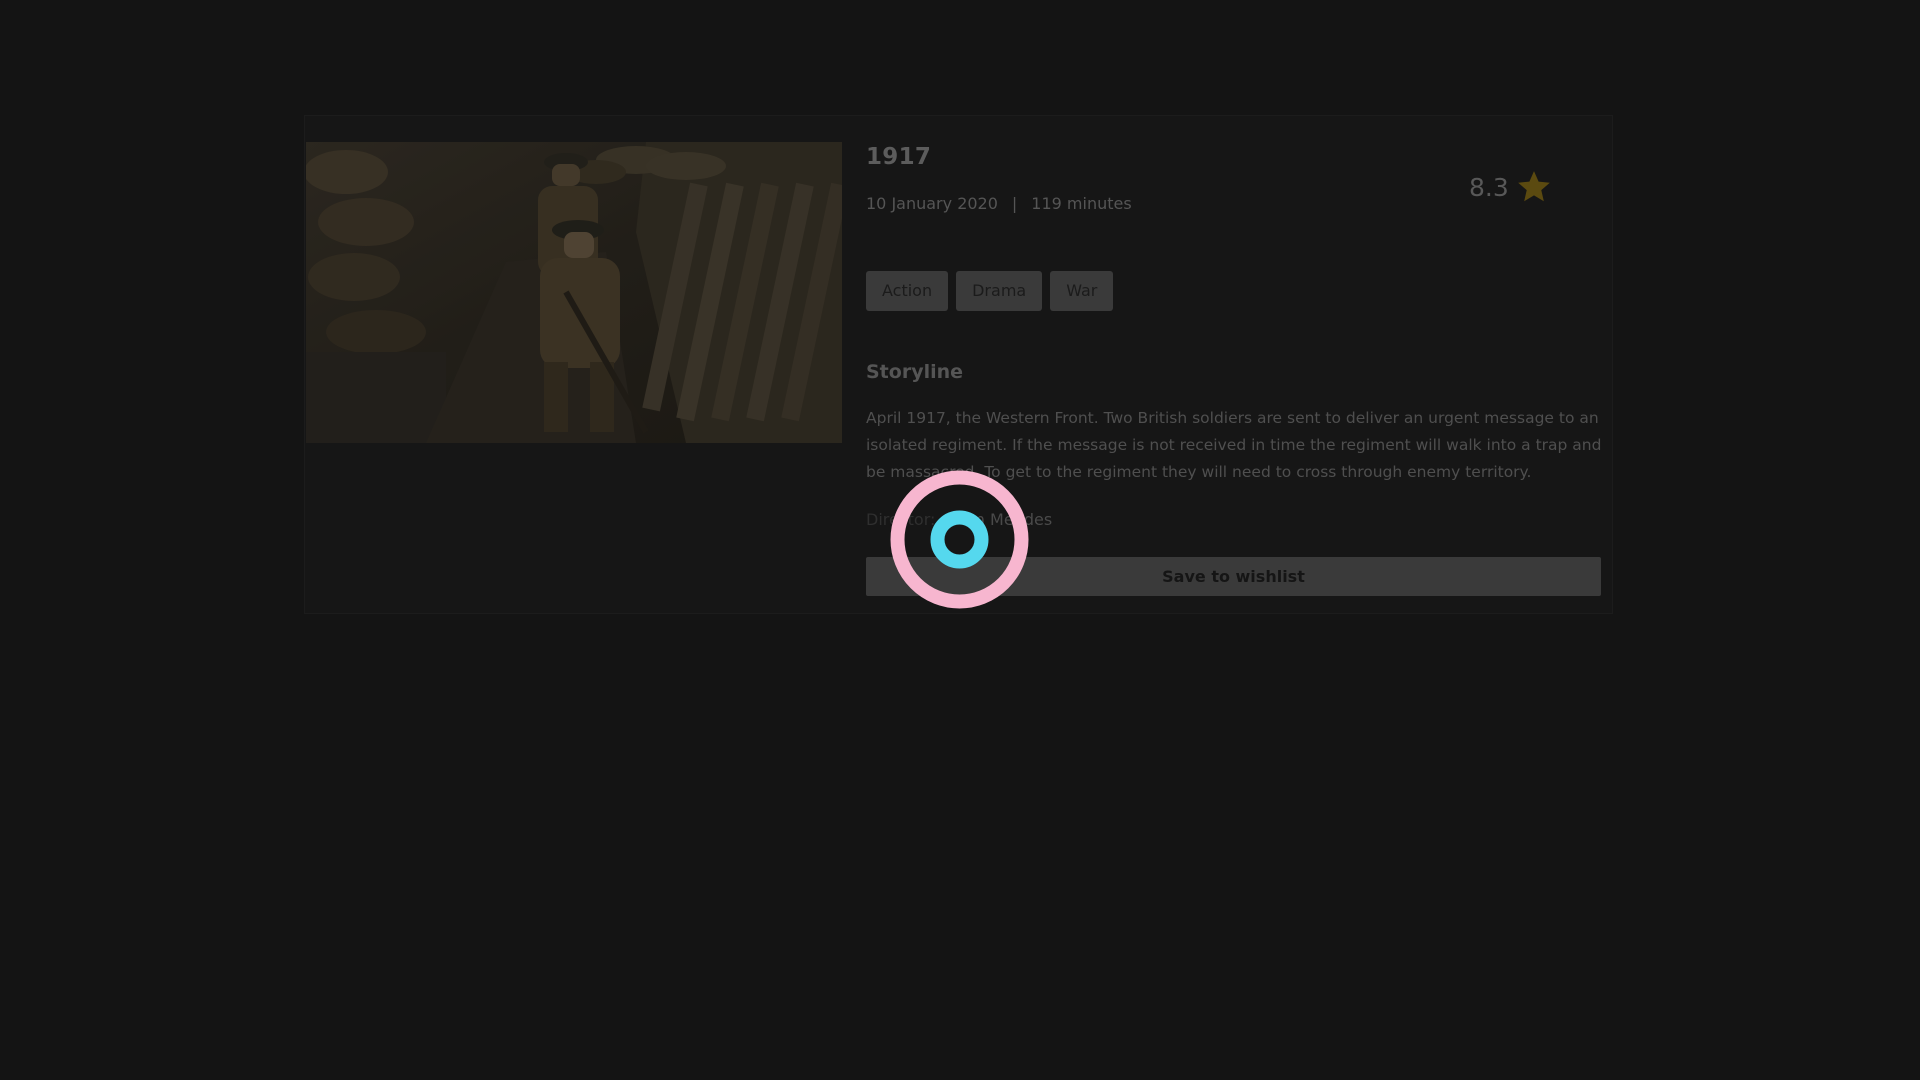 This screenshot has height=1080, width=1920. What do you see at coordinates (999, 203) in the screenshot?
I see `movie-meta: 10 January 2020 | 119 minutes` at bounding box center [999, 203].